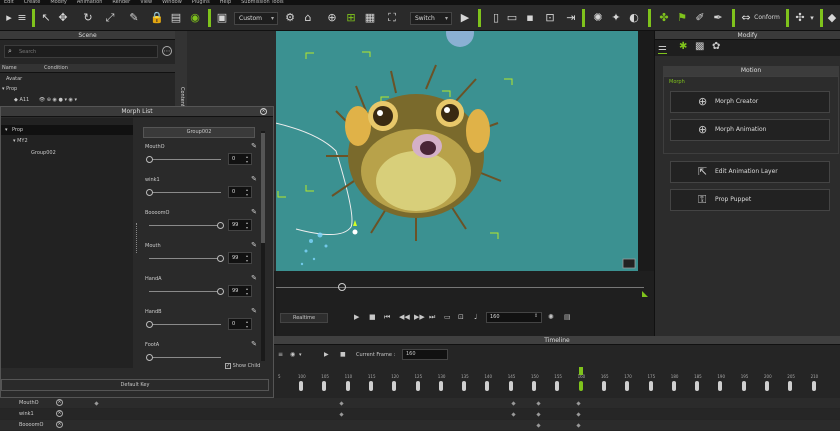 Image resolution: width=840 pixels, height=431 pixels. Describe the element at coordinates (332, 18) in the screenshot. I see `zoom-icon: ⊕` at that location.